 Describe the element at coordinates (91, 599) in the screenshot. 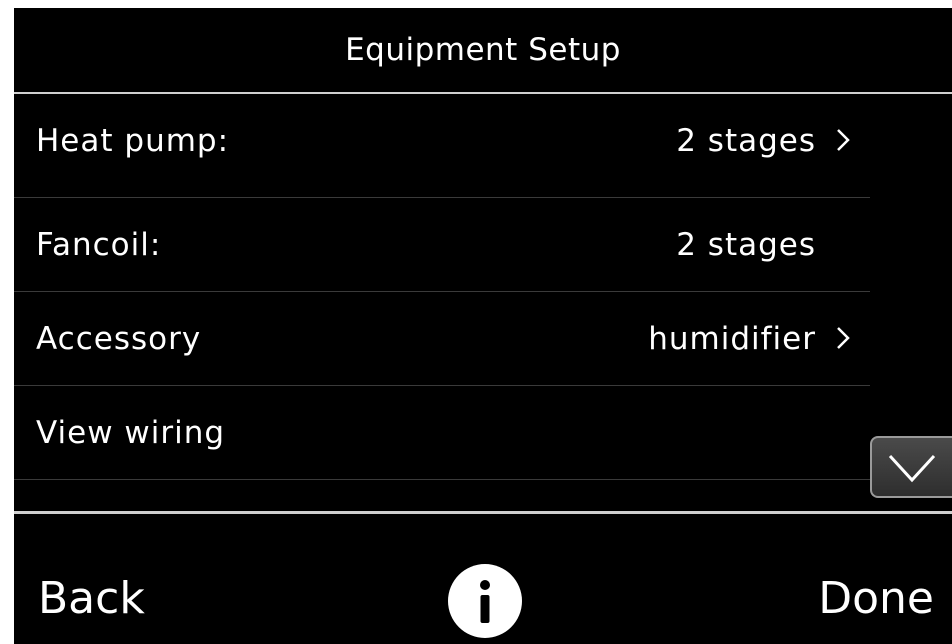

I see `back-button: Back` at that location.